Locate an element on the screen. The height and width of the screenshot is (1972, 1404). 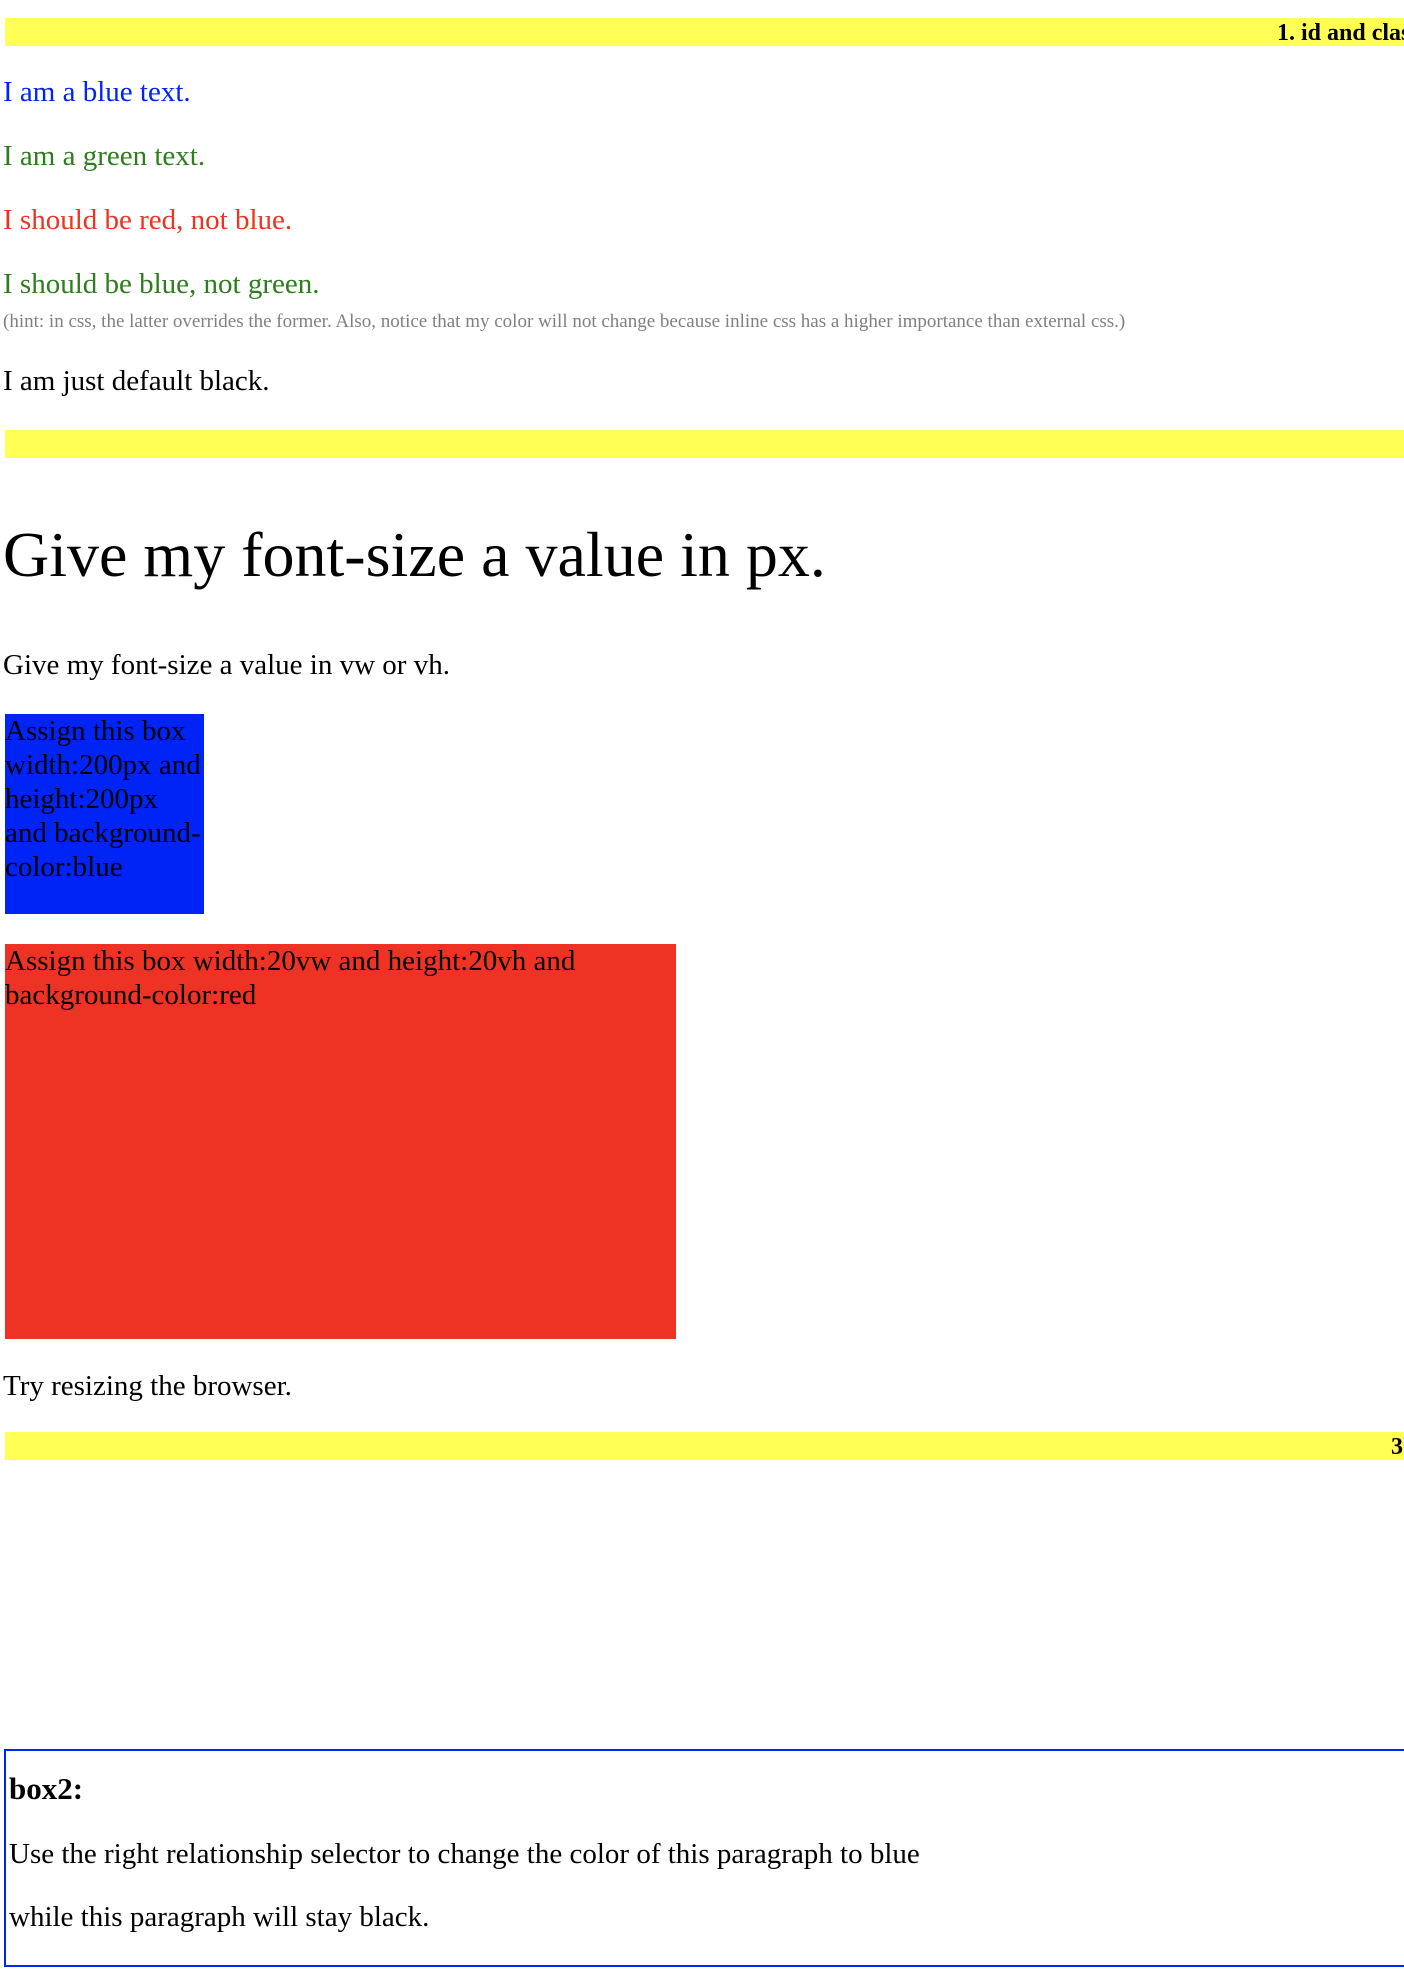
font-size-vw-text: Give my font-size a value in vw or vh. is located at coordinates (226, 665).